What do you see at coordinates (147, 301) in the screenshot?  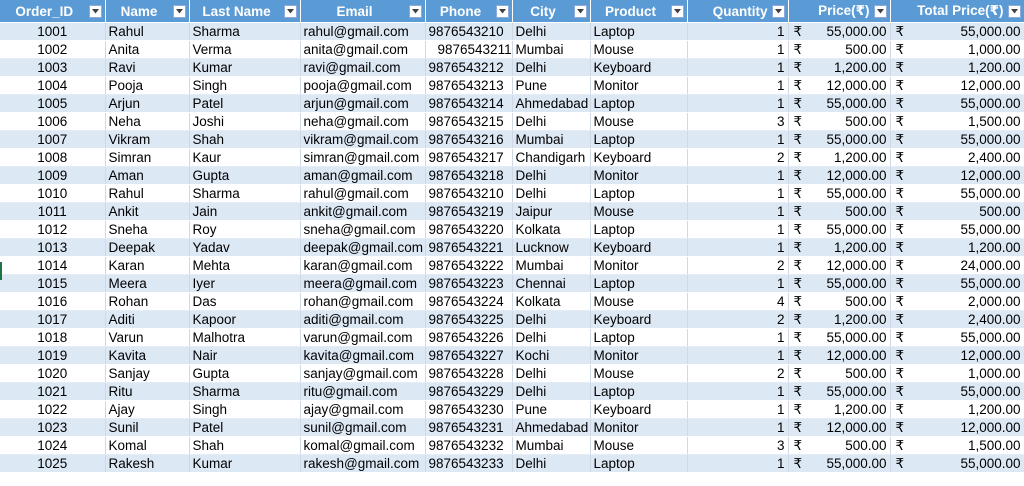 I see `cell-name: Rohan` at bounding box center [147, 301].